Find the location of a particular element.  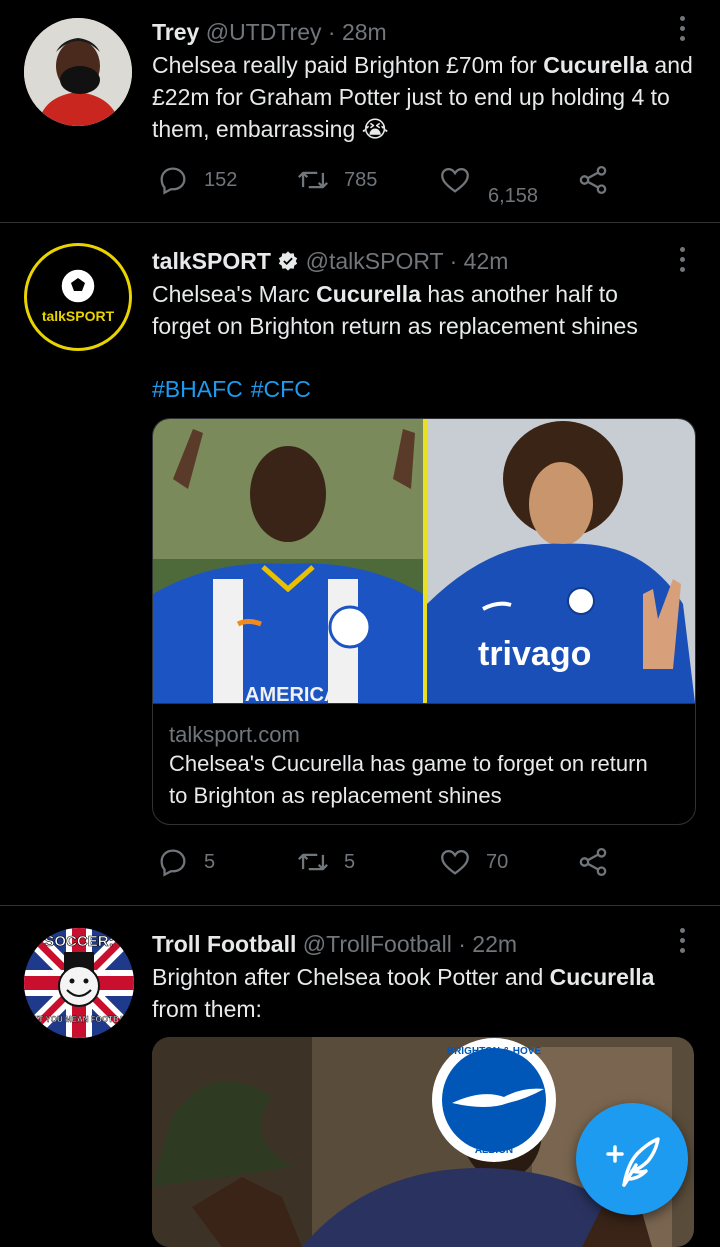

tweet-actions: 152 785 6,158 is located at coordinates (387, 185).